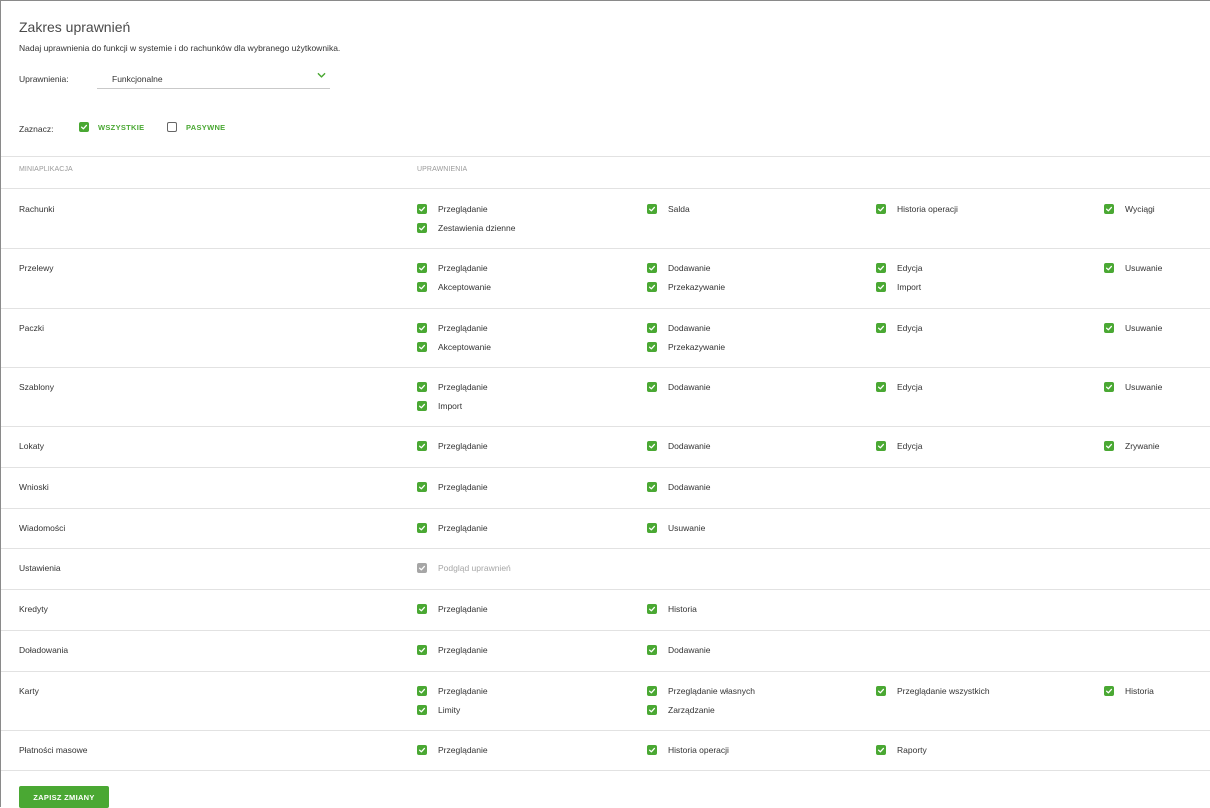  Describe the element at coordinates (1140, 209) in the screenshot. I see `permission-label: Wyciągi` at that location.